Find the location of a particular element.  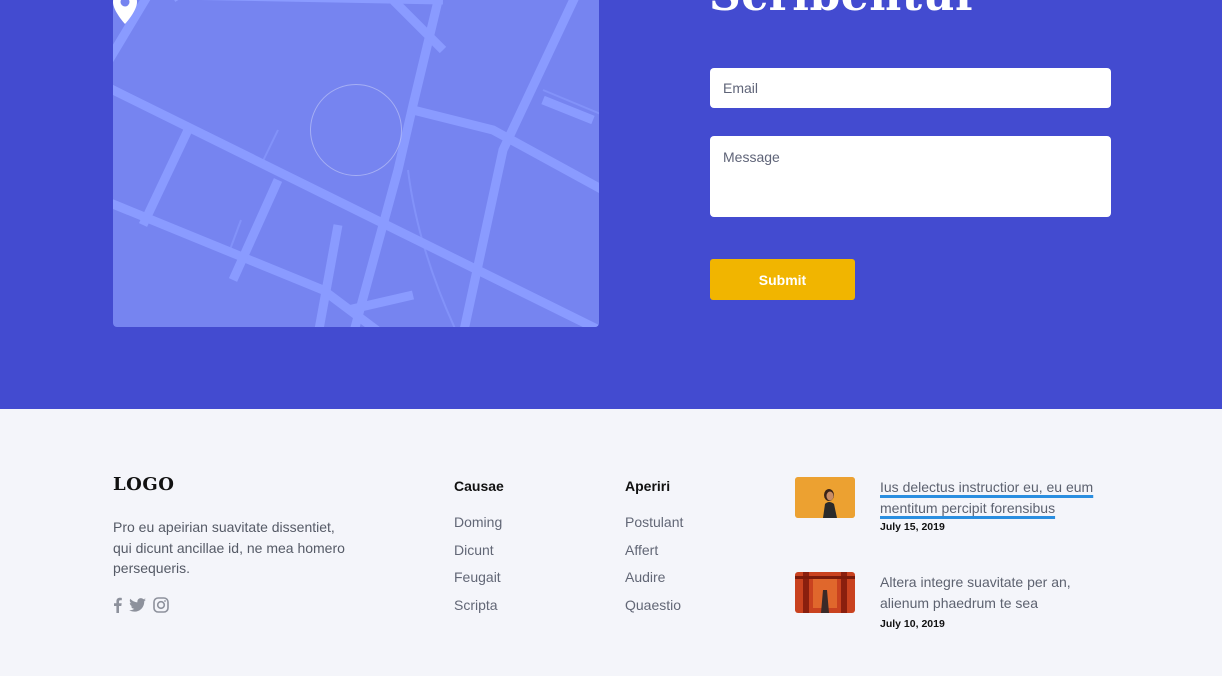

twitter-icon is located at coordinates (137, 605).